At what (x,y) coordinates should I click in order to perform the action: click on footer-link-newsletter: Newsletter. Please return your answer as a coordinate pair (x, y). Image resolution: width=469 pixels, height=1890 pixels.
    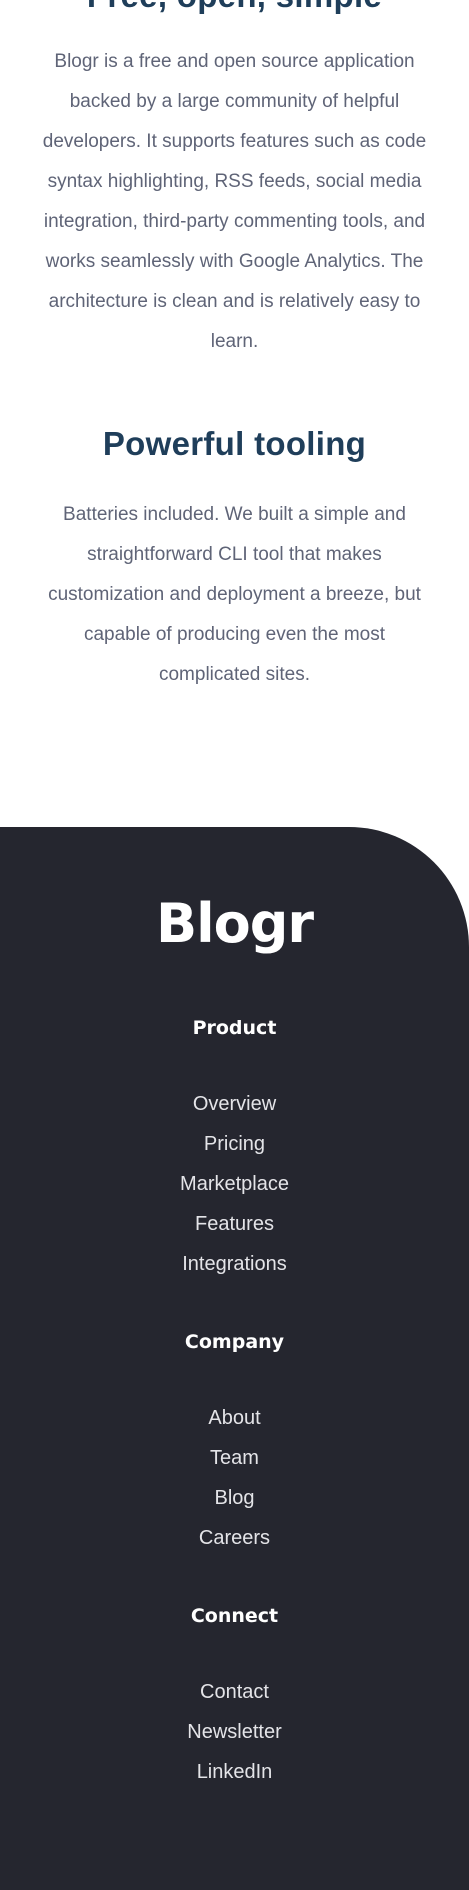
    Looking at the image, I should click on (234, 1732).